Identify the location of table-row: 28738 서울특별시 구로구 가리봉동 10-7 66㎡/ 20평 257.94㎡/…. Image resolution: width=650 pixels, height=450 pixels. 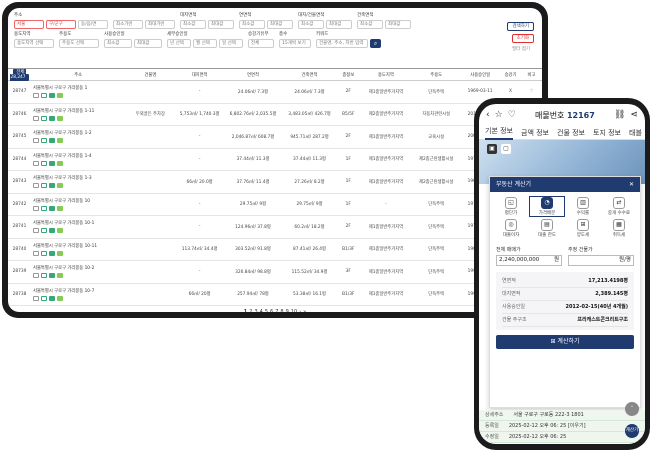
(275, 294).